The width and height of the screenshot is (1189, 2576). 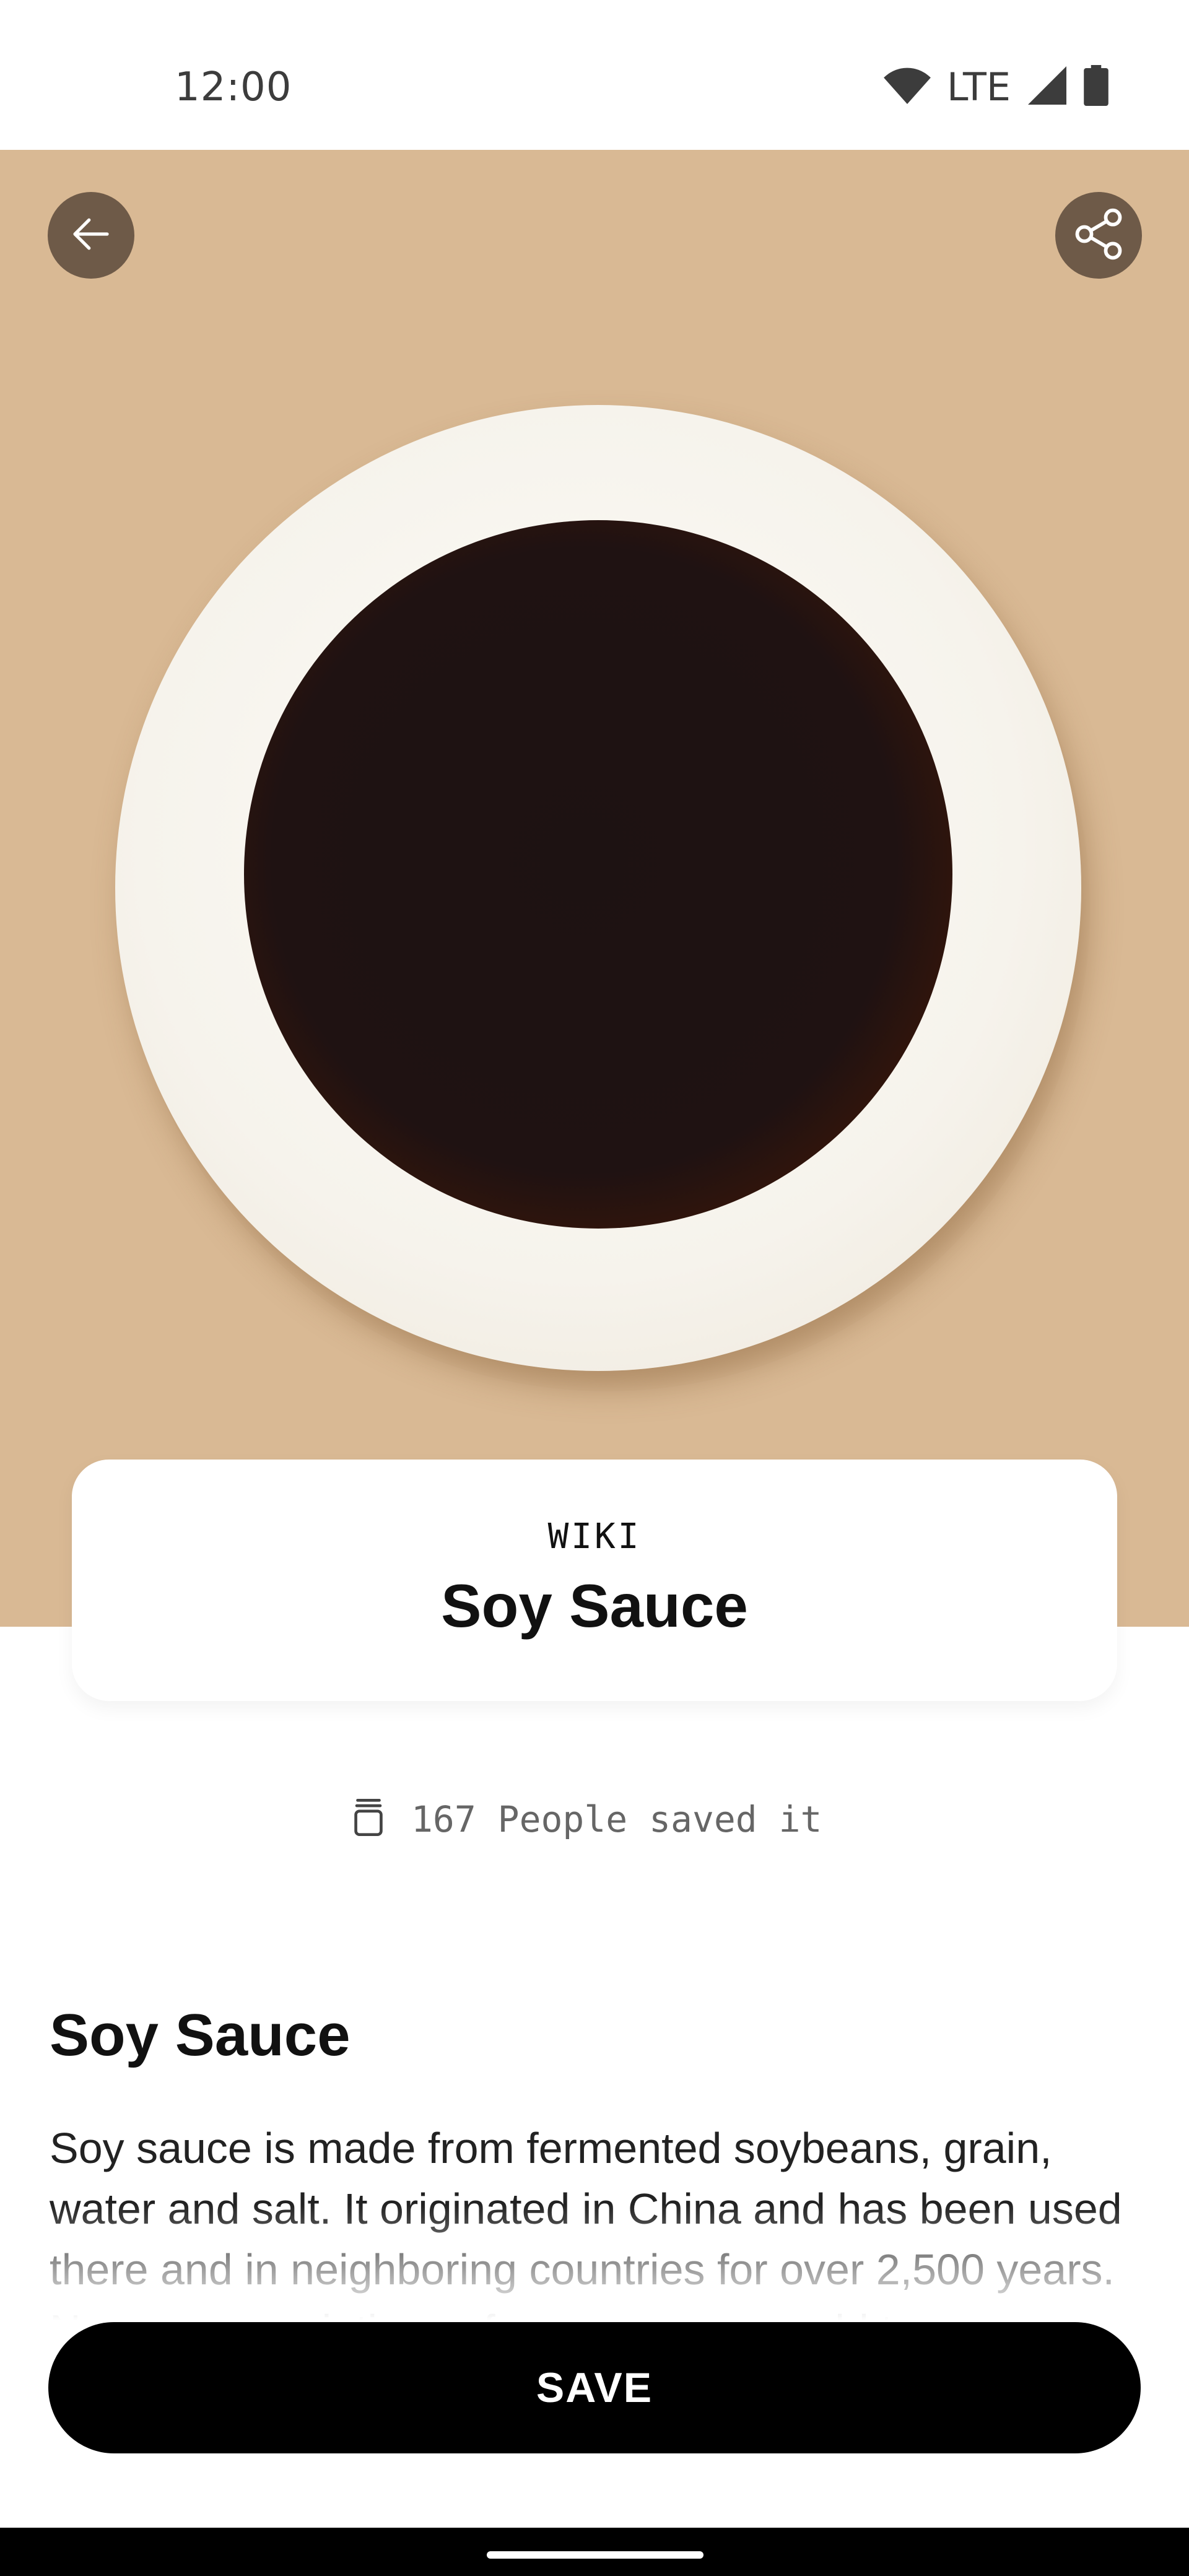 I want to click on save-button: SAVE, so click(x=594, y=2387).